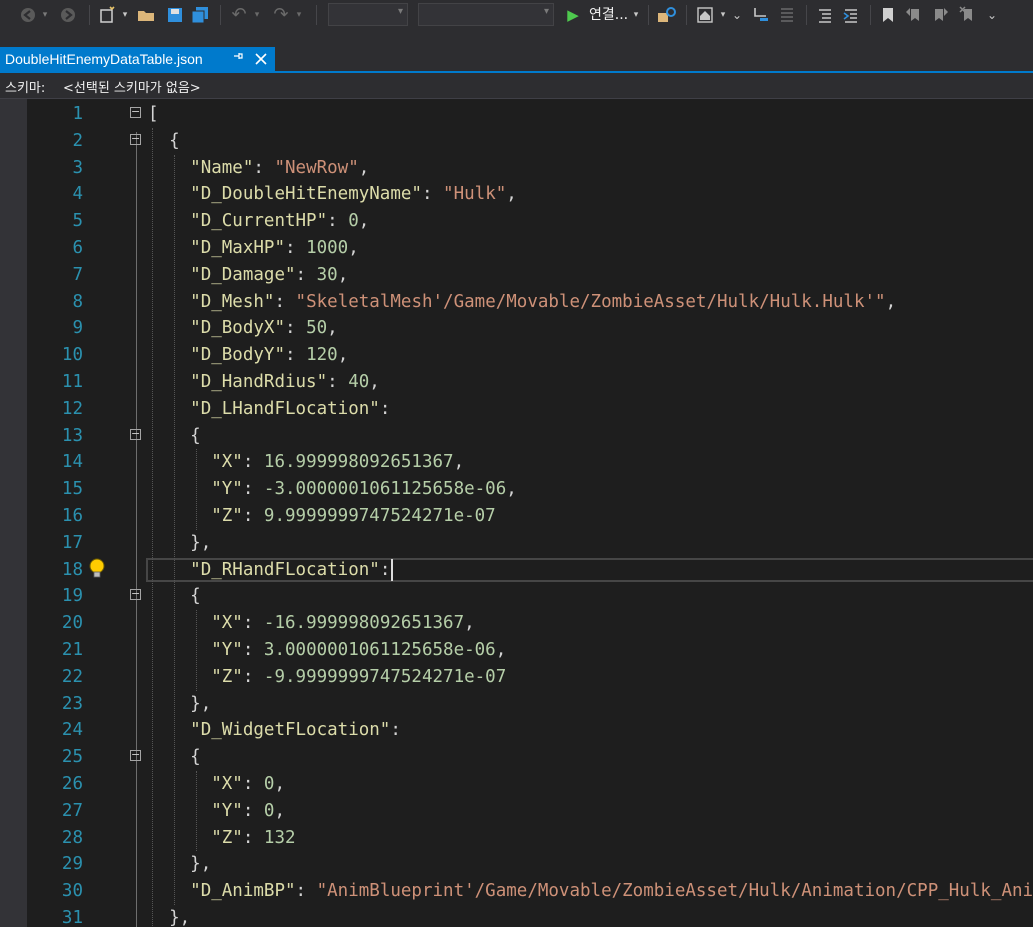  What do you see at coordinates (147, 15) in the screenshot?
I see `open-folder-icon` at bounding box center [147, 15].